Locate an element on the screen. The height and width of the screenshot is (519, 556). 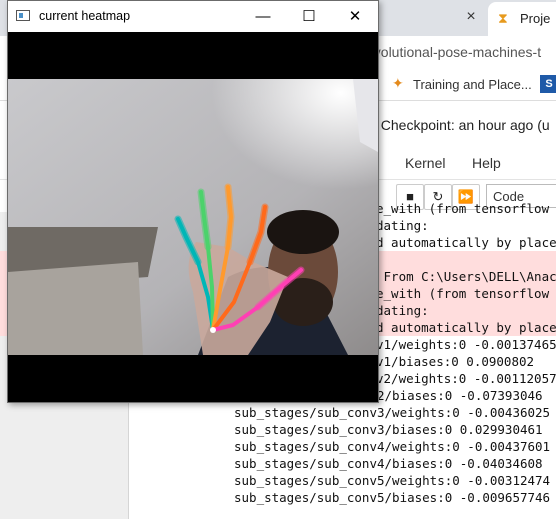
letterbox-top is located at coordinates (193, 55).